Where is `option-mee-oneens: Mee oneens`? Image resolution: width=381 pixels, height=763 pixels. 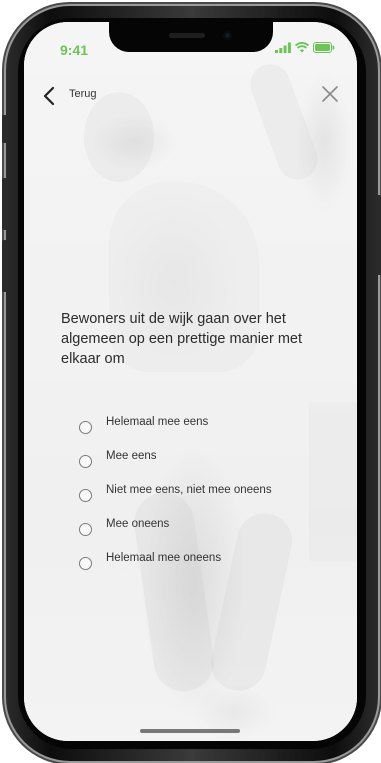 option-mee-oneens: Mee oneens is located at coordinates (175, 527).